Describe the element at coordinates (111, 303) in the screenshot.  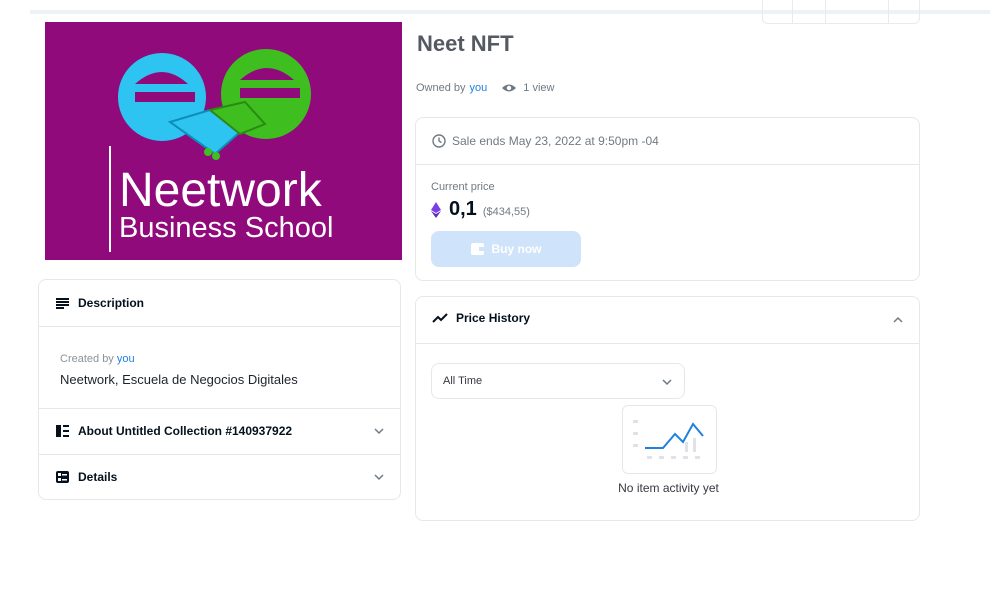
I see `description-title: Description` at that location.